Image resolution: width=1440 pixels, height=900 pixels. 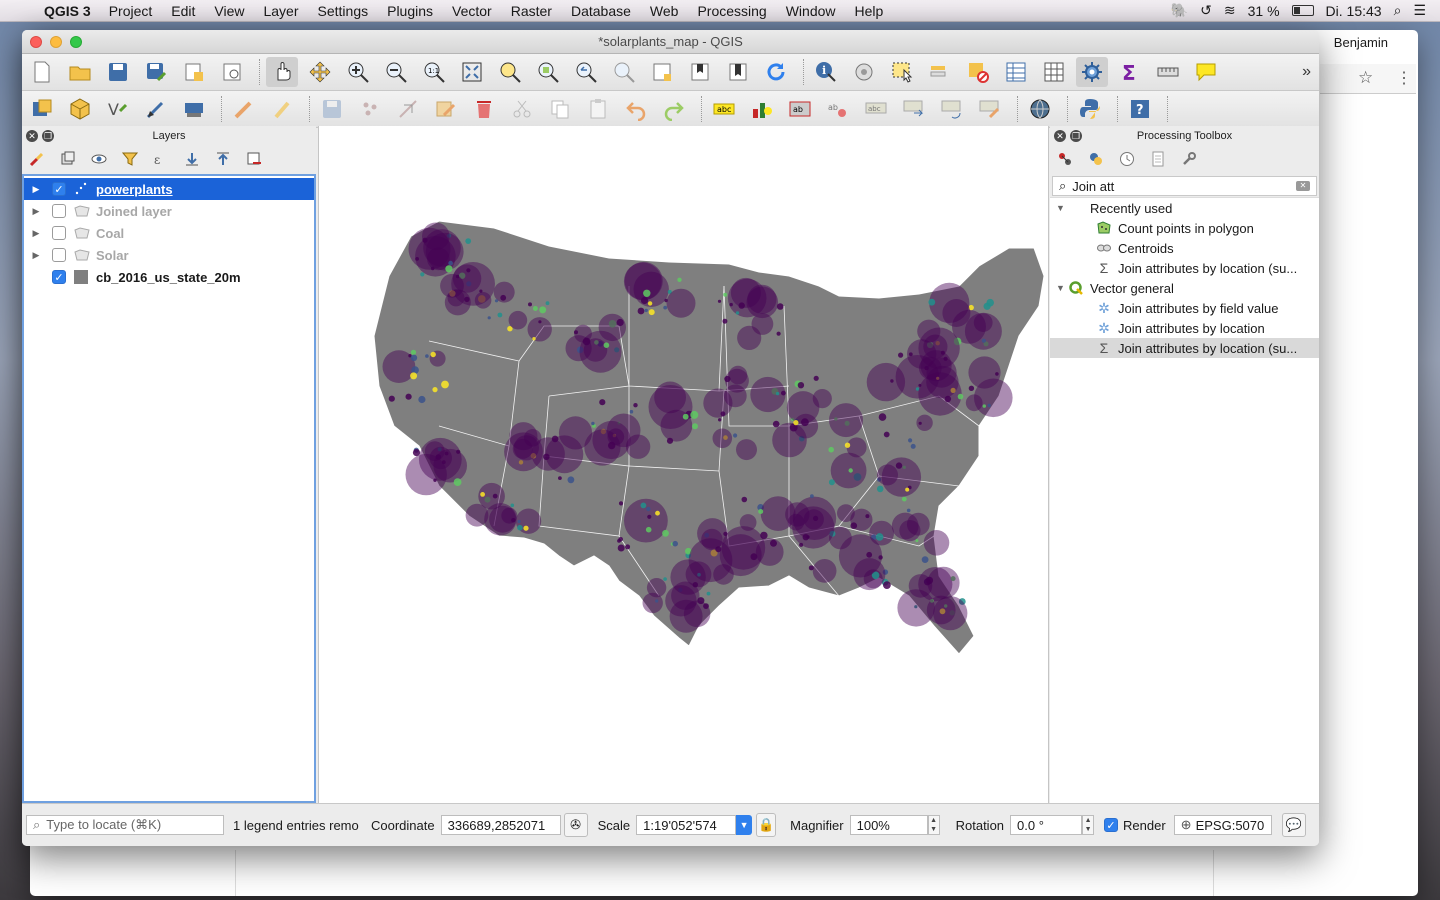 I want to click on collapse-arrow-icon: ▼, so click(x=1062, y=208).